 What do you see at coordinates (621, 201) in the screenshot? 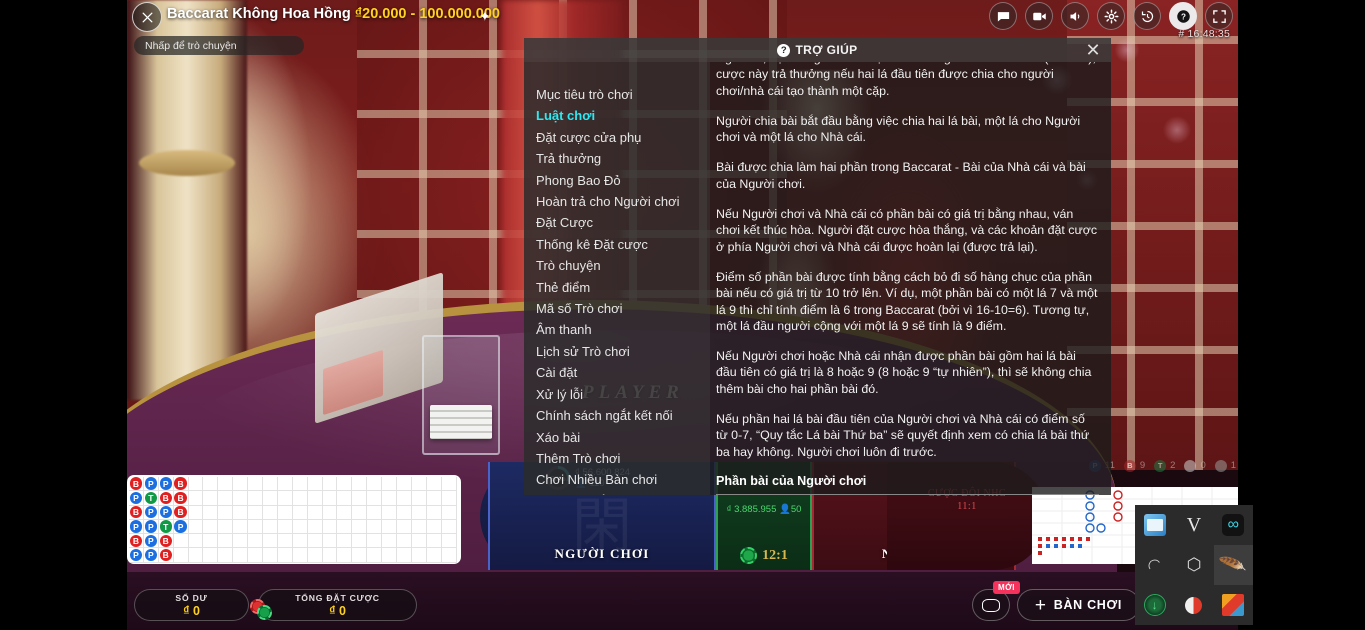
I see `help-nav-hoan-tra-cho-nguoi-choi: Hoàn trả cho Người chơi` at bounding box center [621, 201].